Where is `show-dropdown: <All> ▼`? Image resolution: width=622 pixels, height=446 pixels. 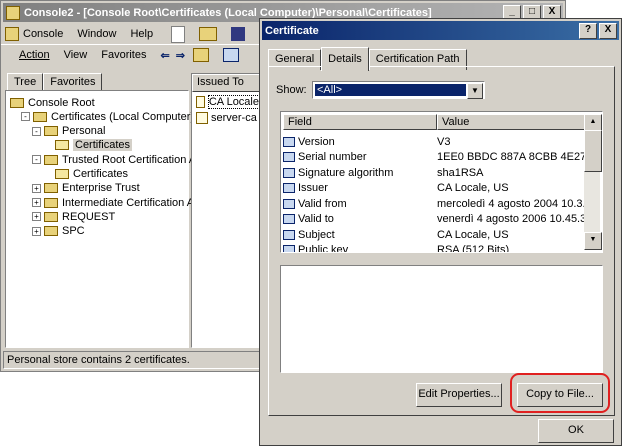 show-dropdown: <All> ▼ is located at coordinates (398, 90).